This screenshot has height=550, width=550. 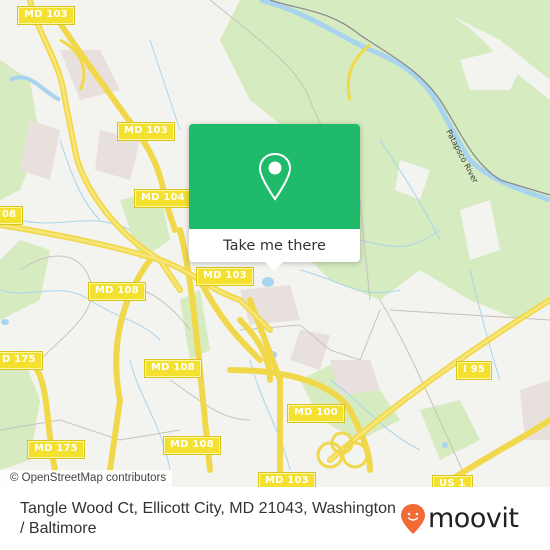 What do you see at coordinates (452, 481) in the screenshot?
I see `road-label-us1: US 1` at bounding box center [452, 481].